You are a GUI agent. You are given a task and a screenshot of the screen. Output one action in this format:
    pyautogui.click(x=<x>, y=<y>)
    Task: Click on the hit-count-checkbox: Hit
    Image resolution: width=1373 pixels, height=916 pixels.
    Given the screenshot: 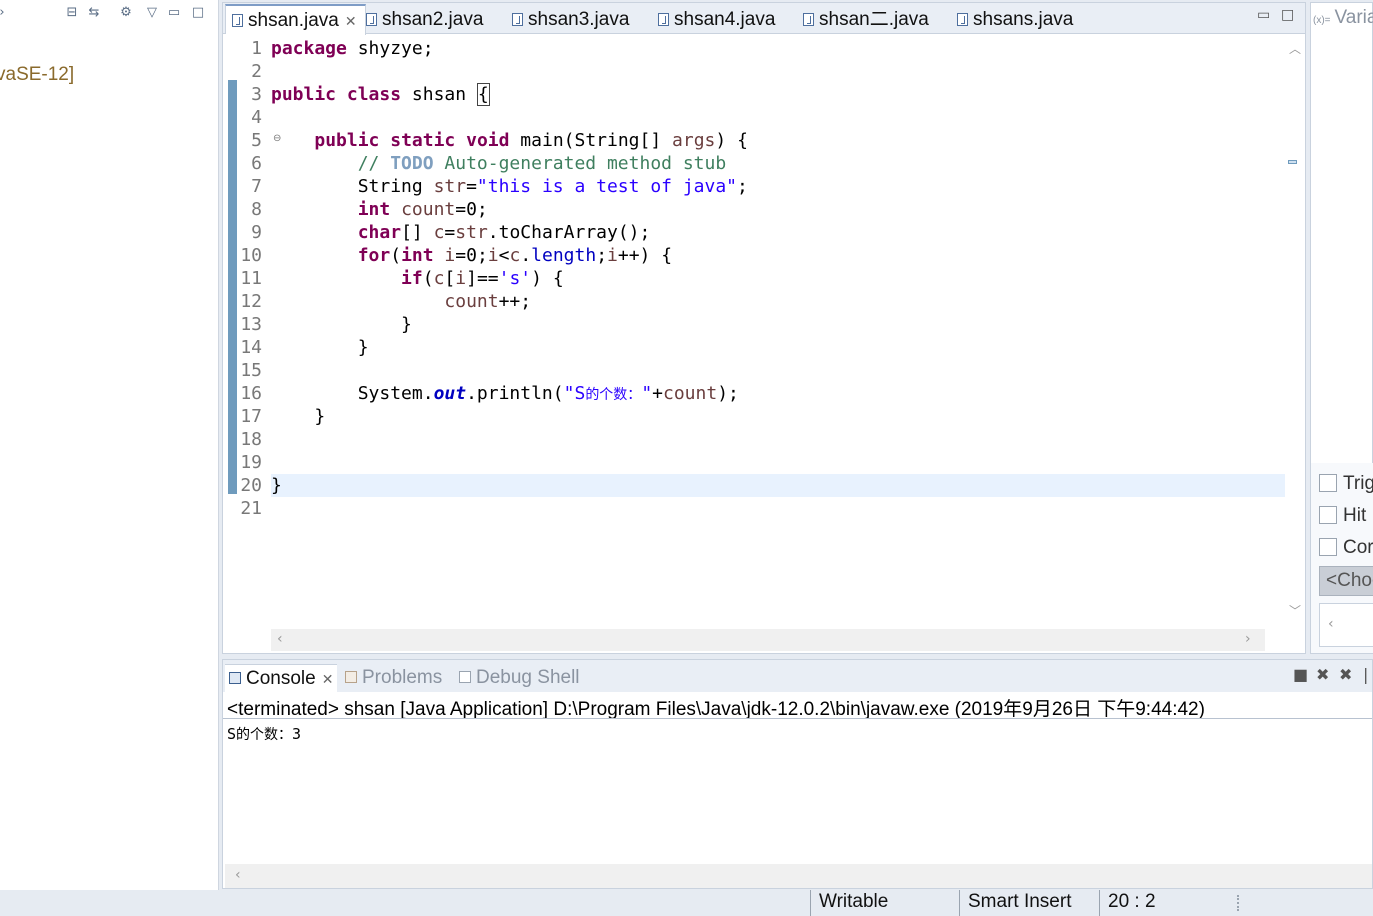 What is the action you would take?
    pyautogui.click(x=1342, y=516)
    